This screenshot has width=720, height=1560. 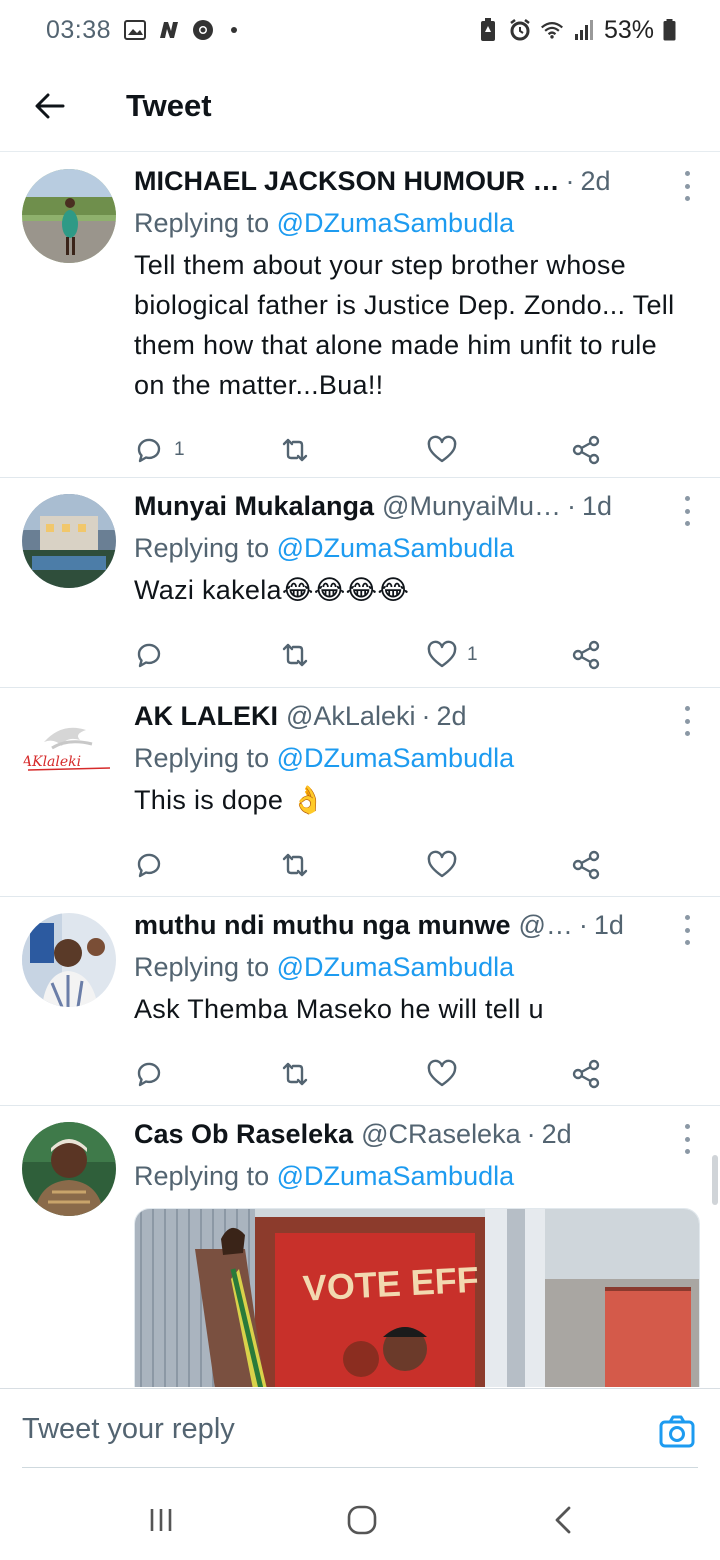 What do you see at coordinates (520, 30) in the screenshot?
I see `alarm-icon` at bounding box center [520, 30].